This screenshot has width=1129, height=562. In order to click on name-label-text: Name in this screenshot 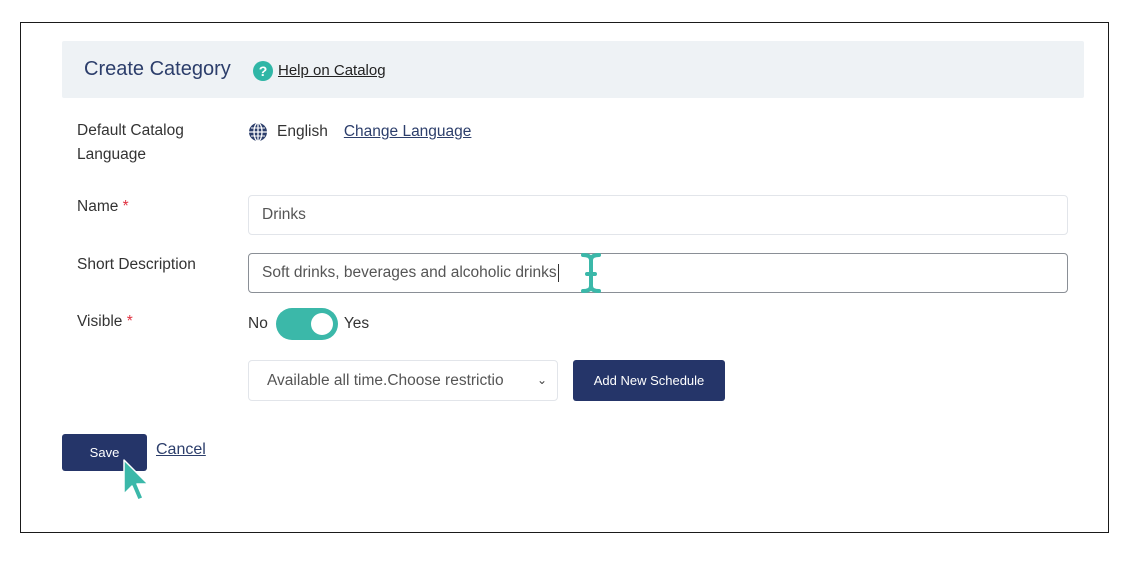, I will do `click(98, 206)`.